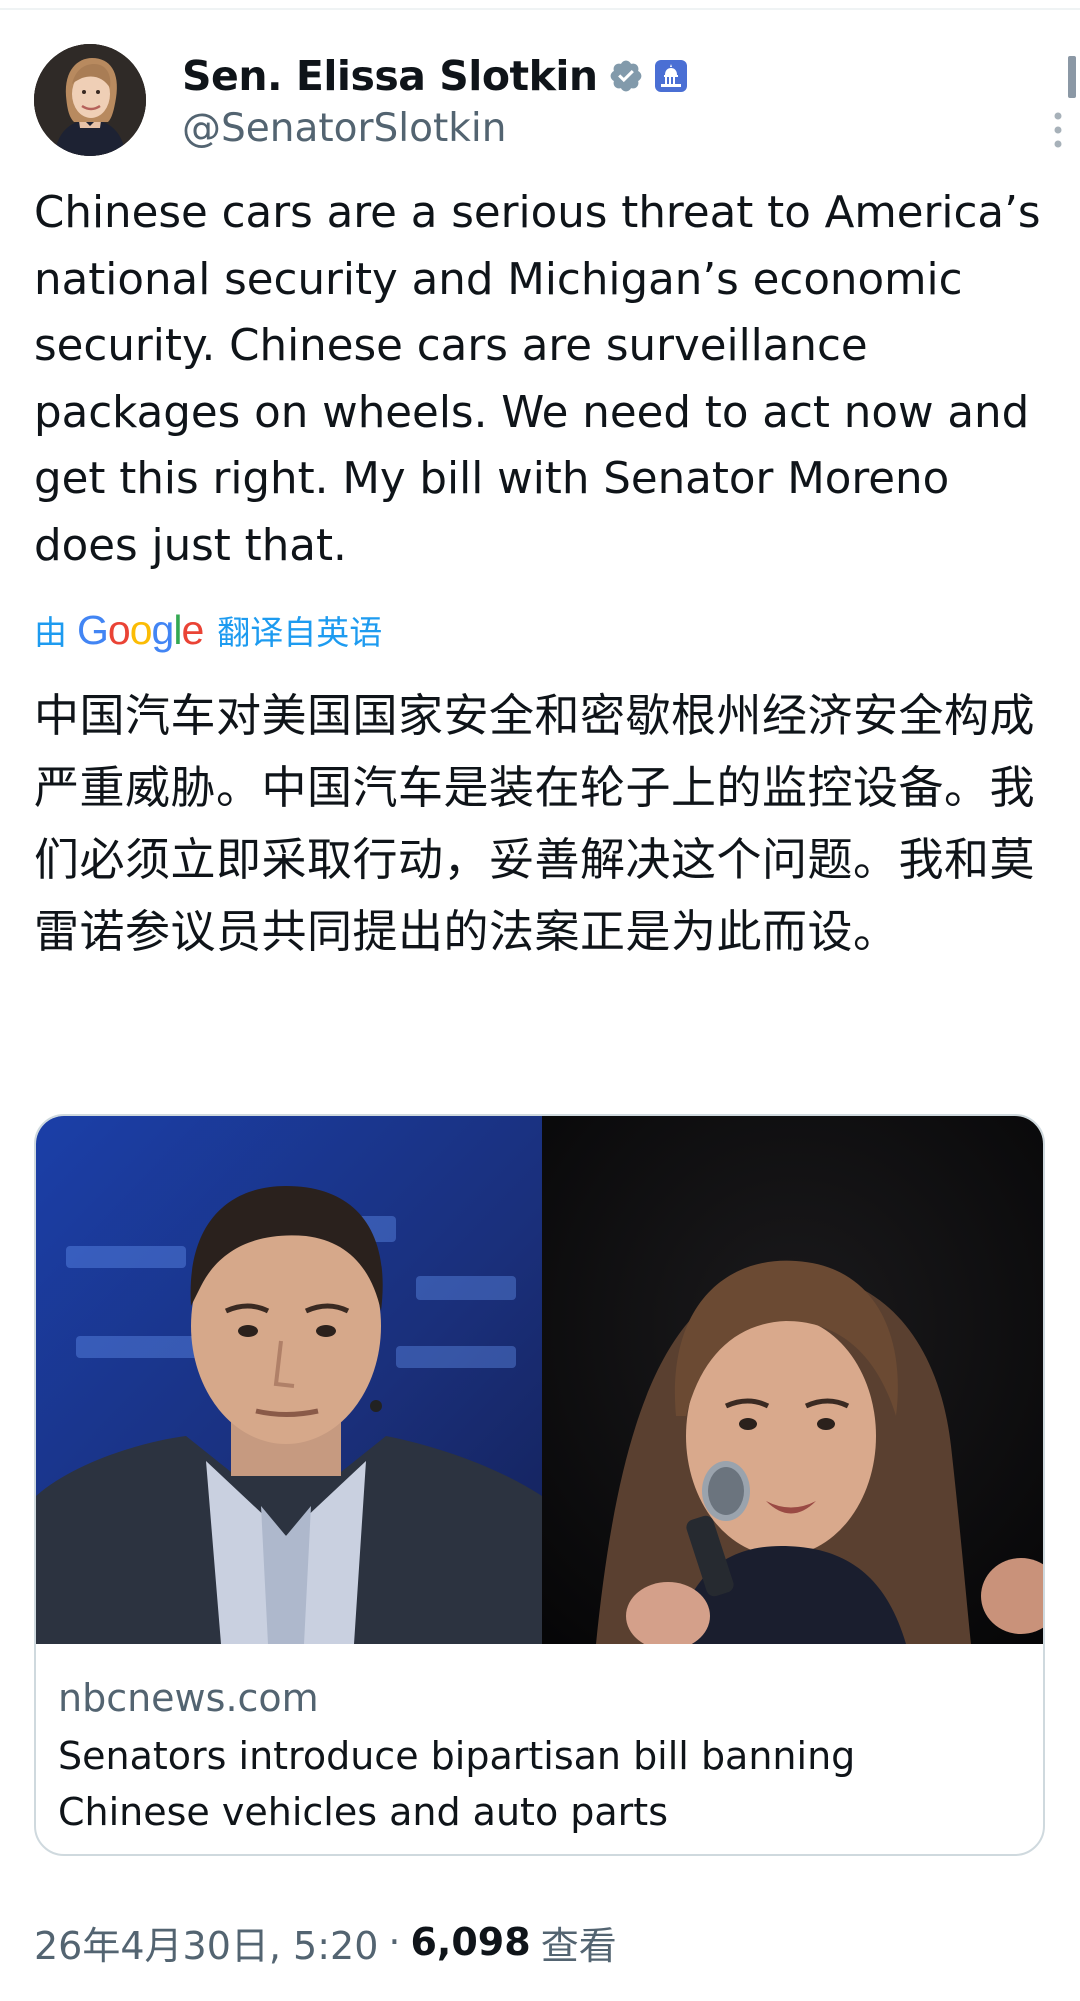  I want to click on more-options-icon, so click(1058, 130).